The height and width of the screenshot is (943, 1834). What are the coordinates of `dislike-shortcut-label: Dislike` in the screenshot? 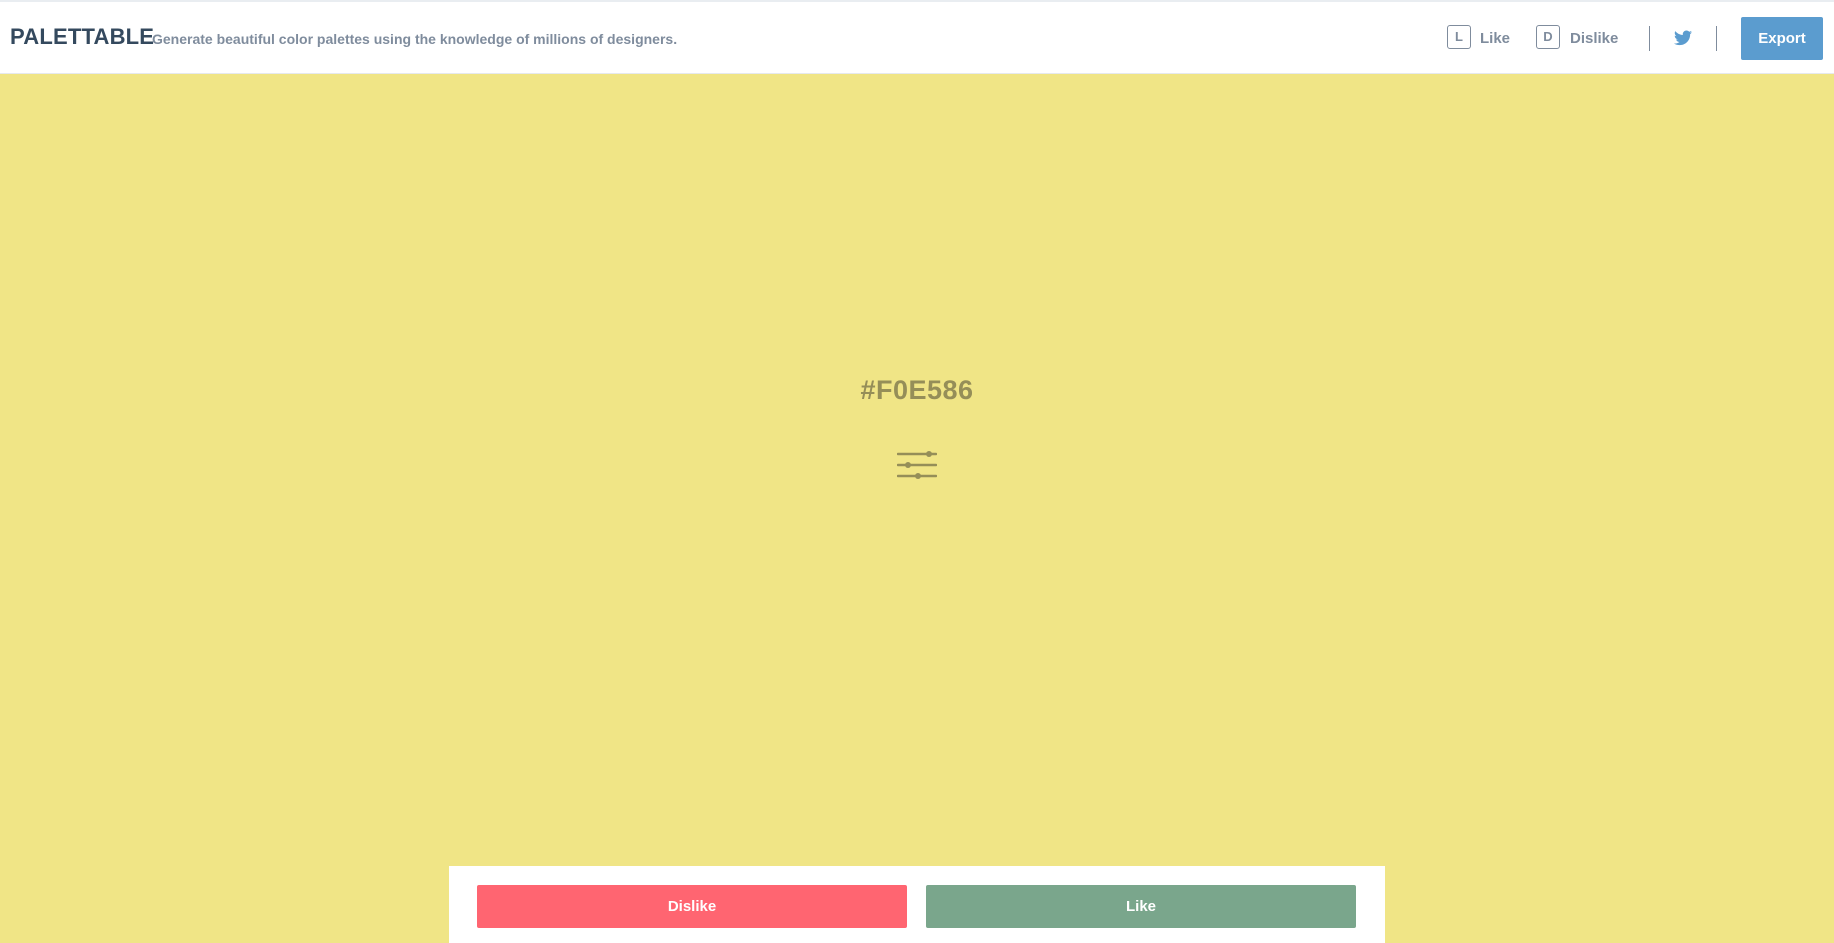 It's located at (1594, 38).